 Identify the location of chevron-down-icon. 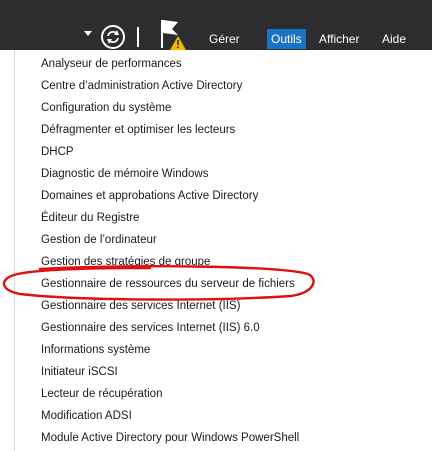
(88, 33).